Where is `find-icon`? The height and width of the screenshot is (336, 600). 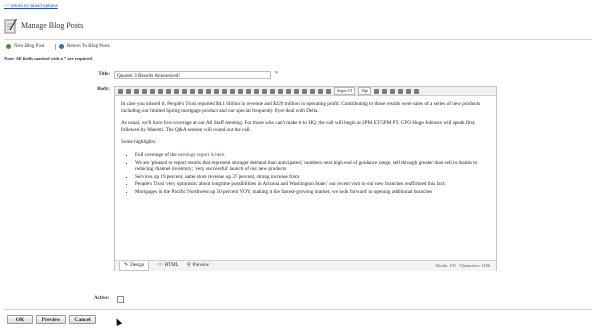 find-icon is located at coordinates (192, 91).